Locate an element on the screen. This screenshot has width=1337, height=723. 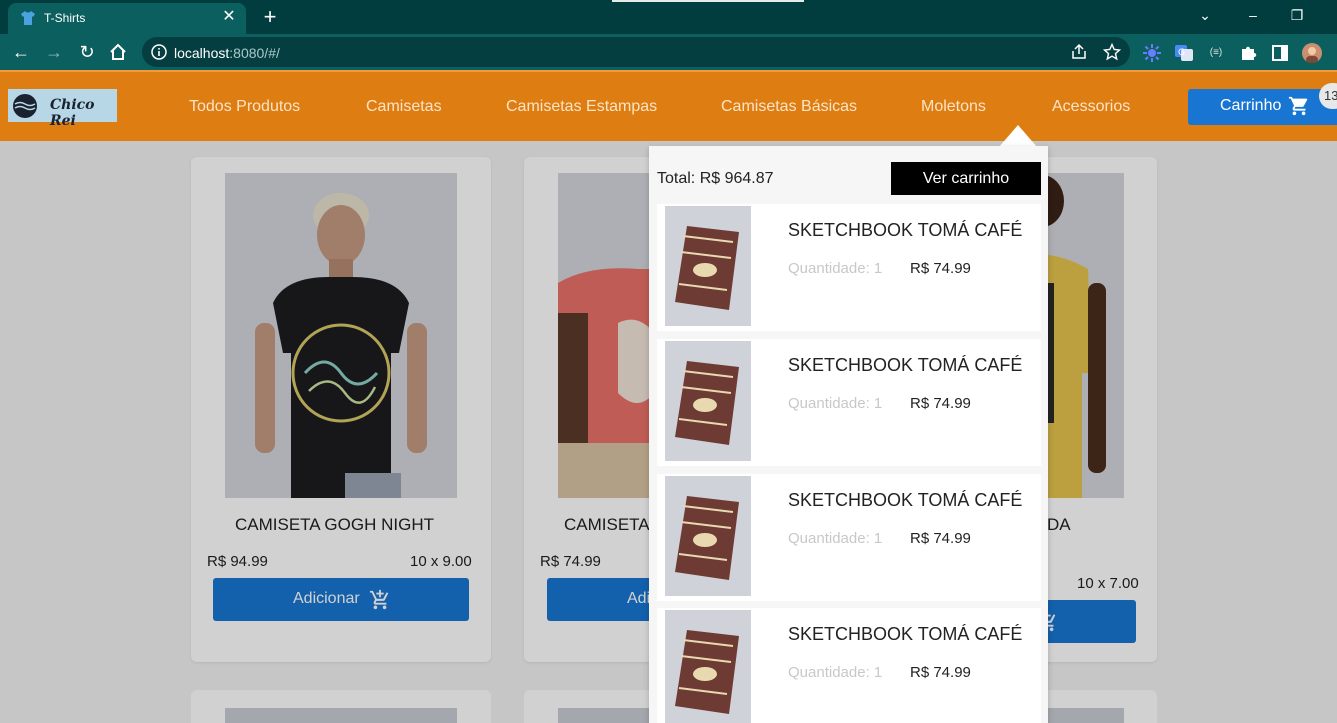
browser-toolbar: ← → ↻ localhost:8080/#/ G (≡) is located at coordinates (668, 52).